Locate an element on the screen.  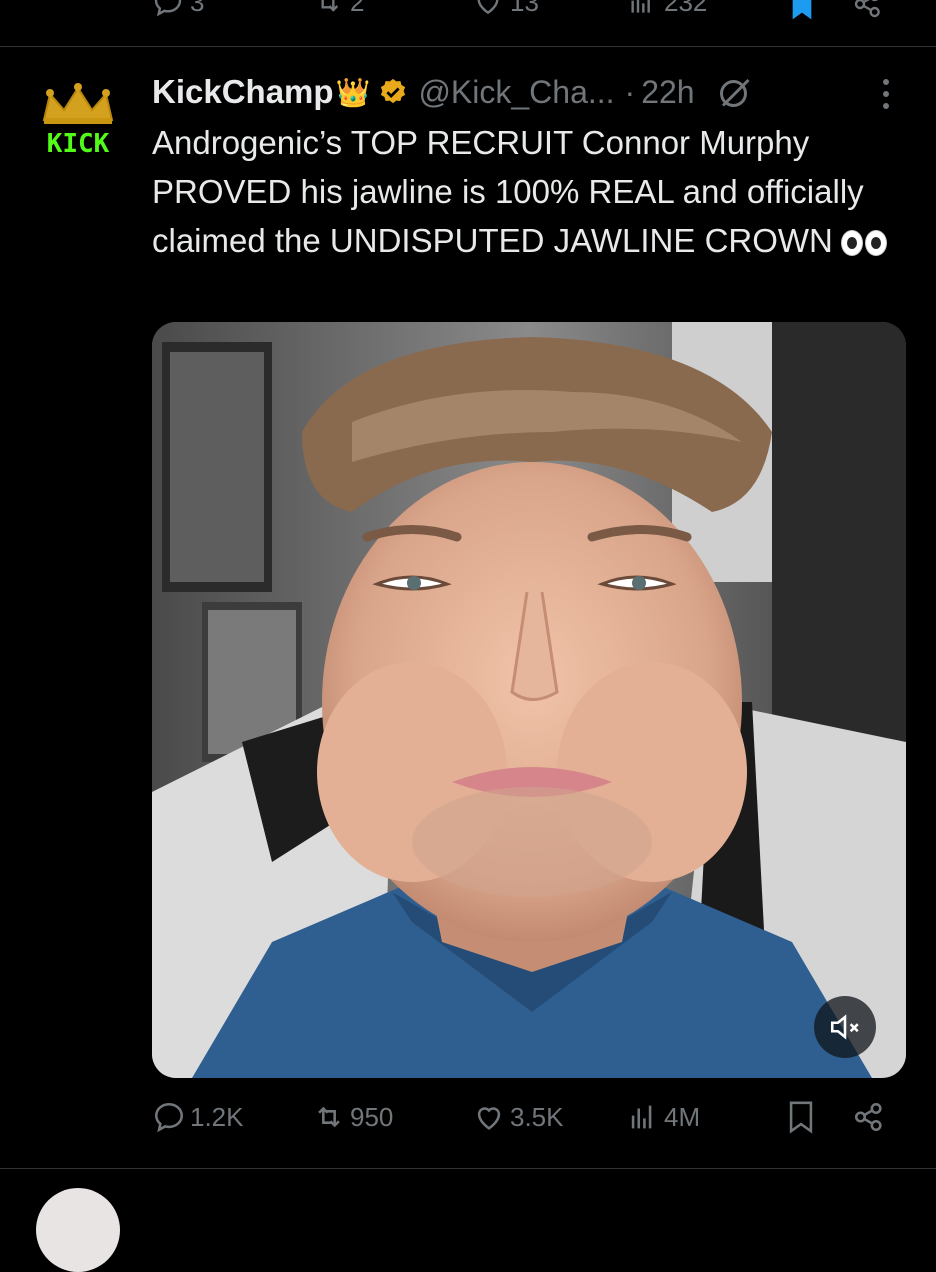
crown-logo-icon: KICK is located at coordinates (78, 121).